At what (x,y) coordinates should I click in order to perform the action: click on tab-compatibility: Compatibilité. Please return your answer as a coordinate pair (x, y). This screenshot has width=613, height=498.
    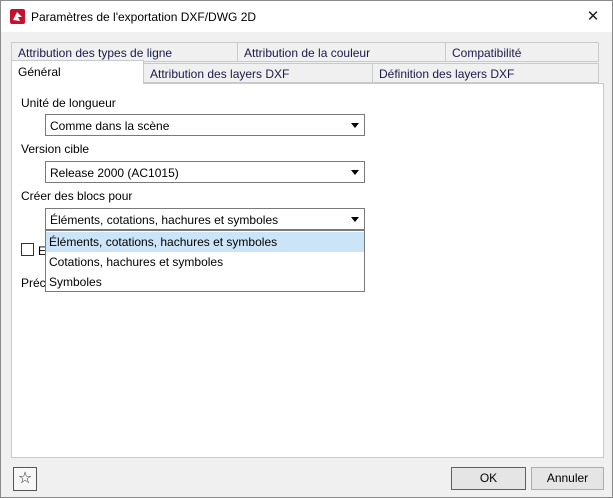
    Looking at the image, I should click on (522, 52).